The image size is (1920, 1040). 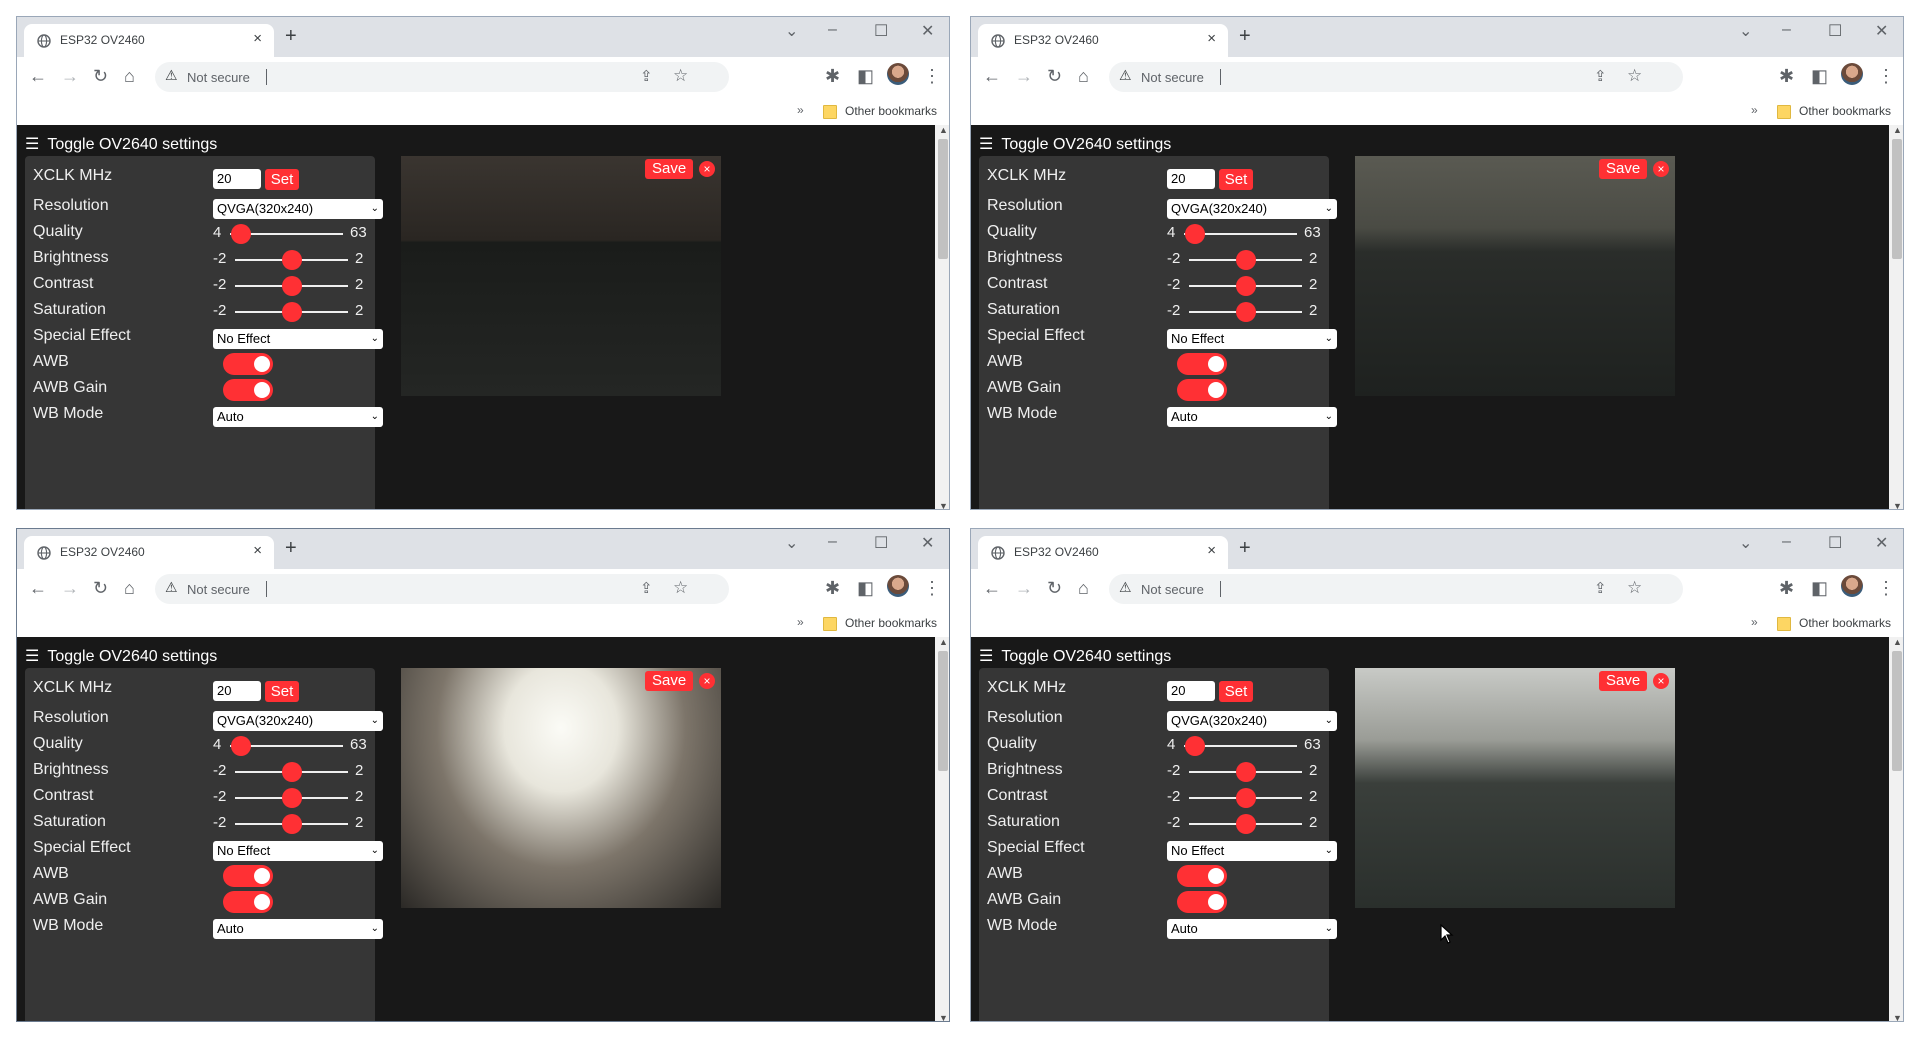 I want to click on browser-tab: ESP32 OV2460 ×, so click(x=149, y=552).